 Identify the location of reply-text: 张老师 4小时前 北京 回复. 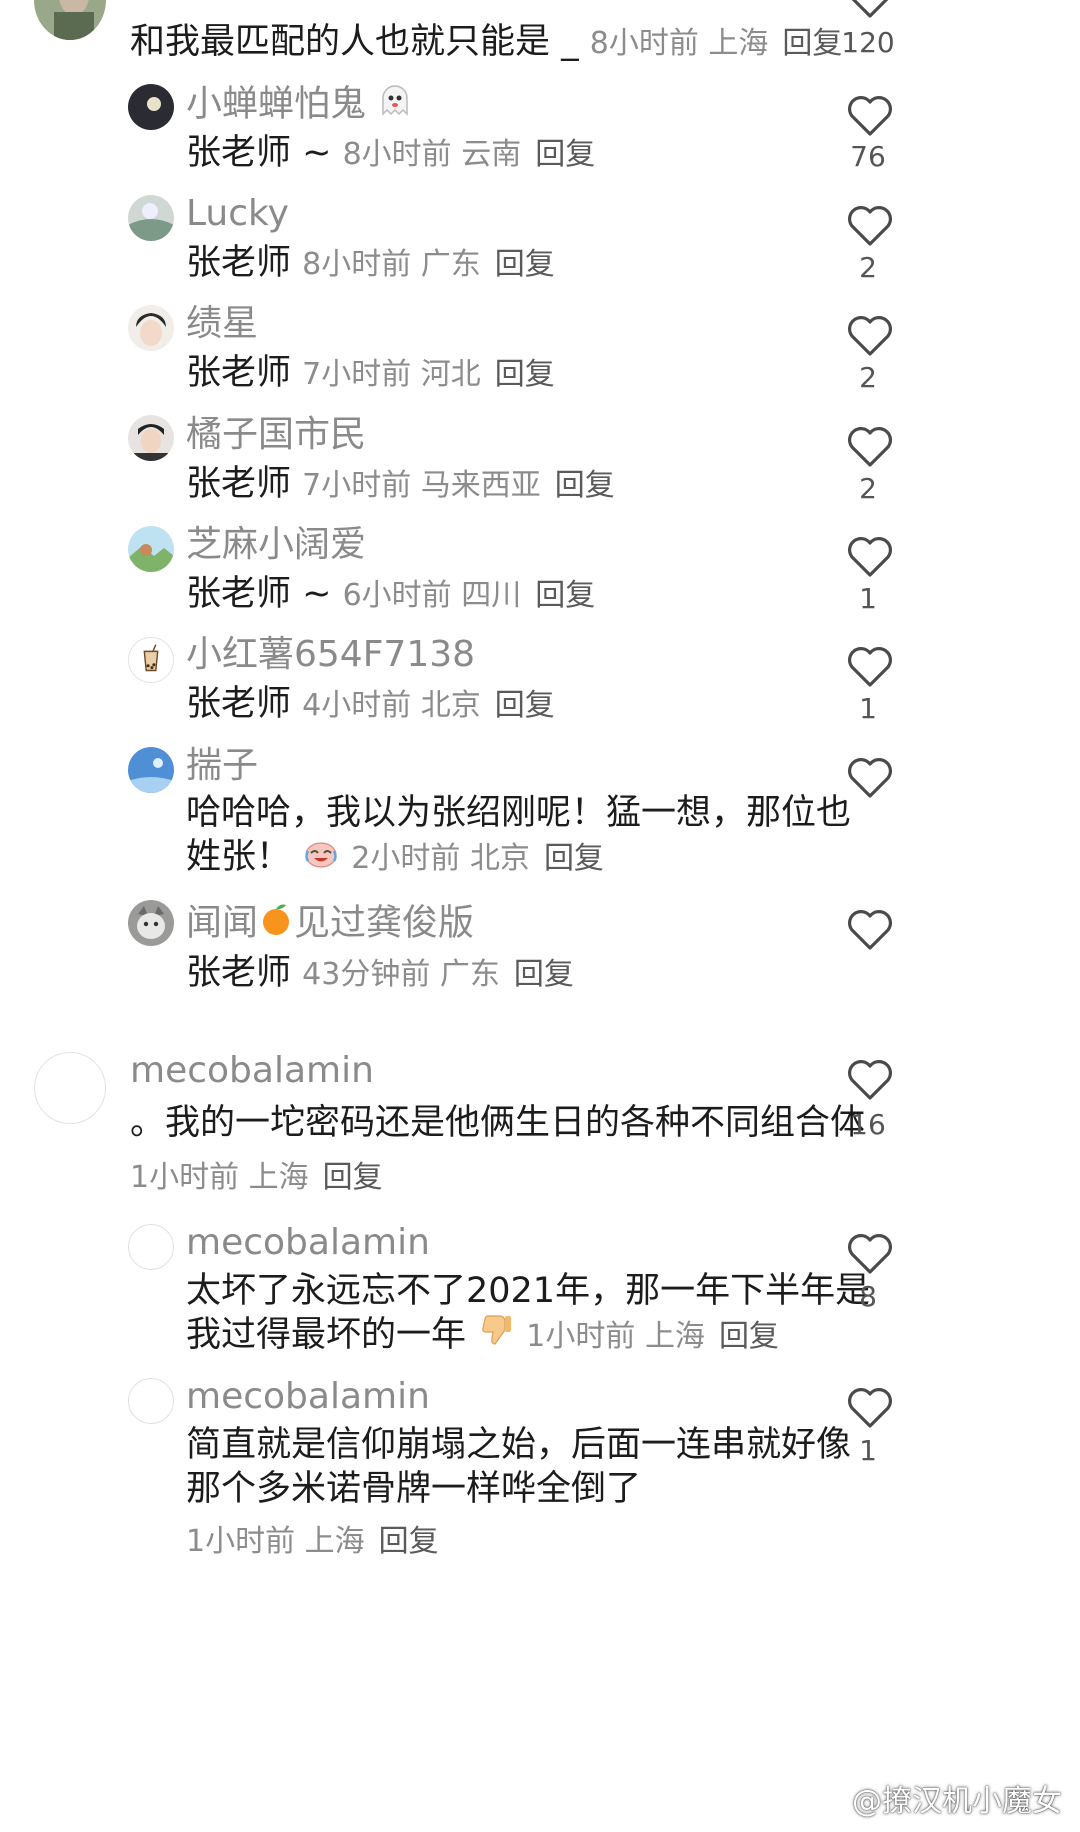
(370, 704).